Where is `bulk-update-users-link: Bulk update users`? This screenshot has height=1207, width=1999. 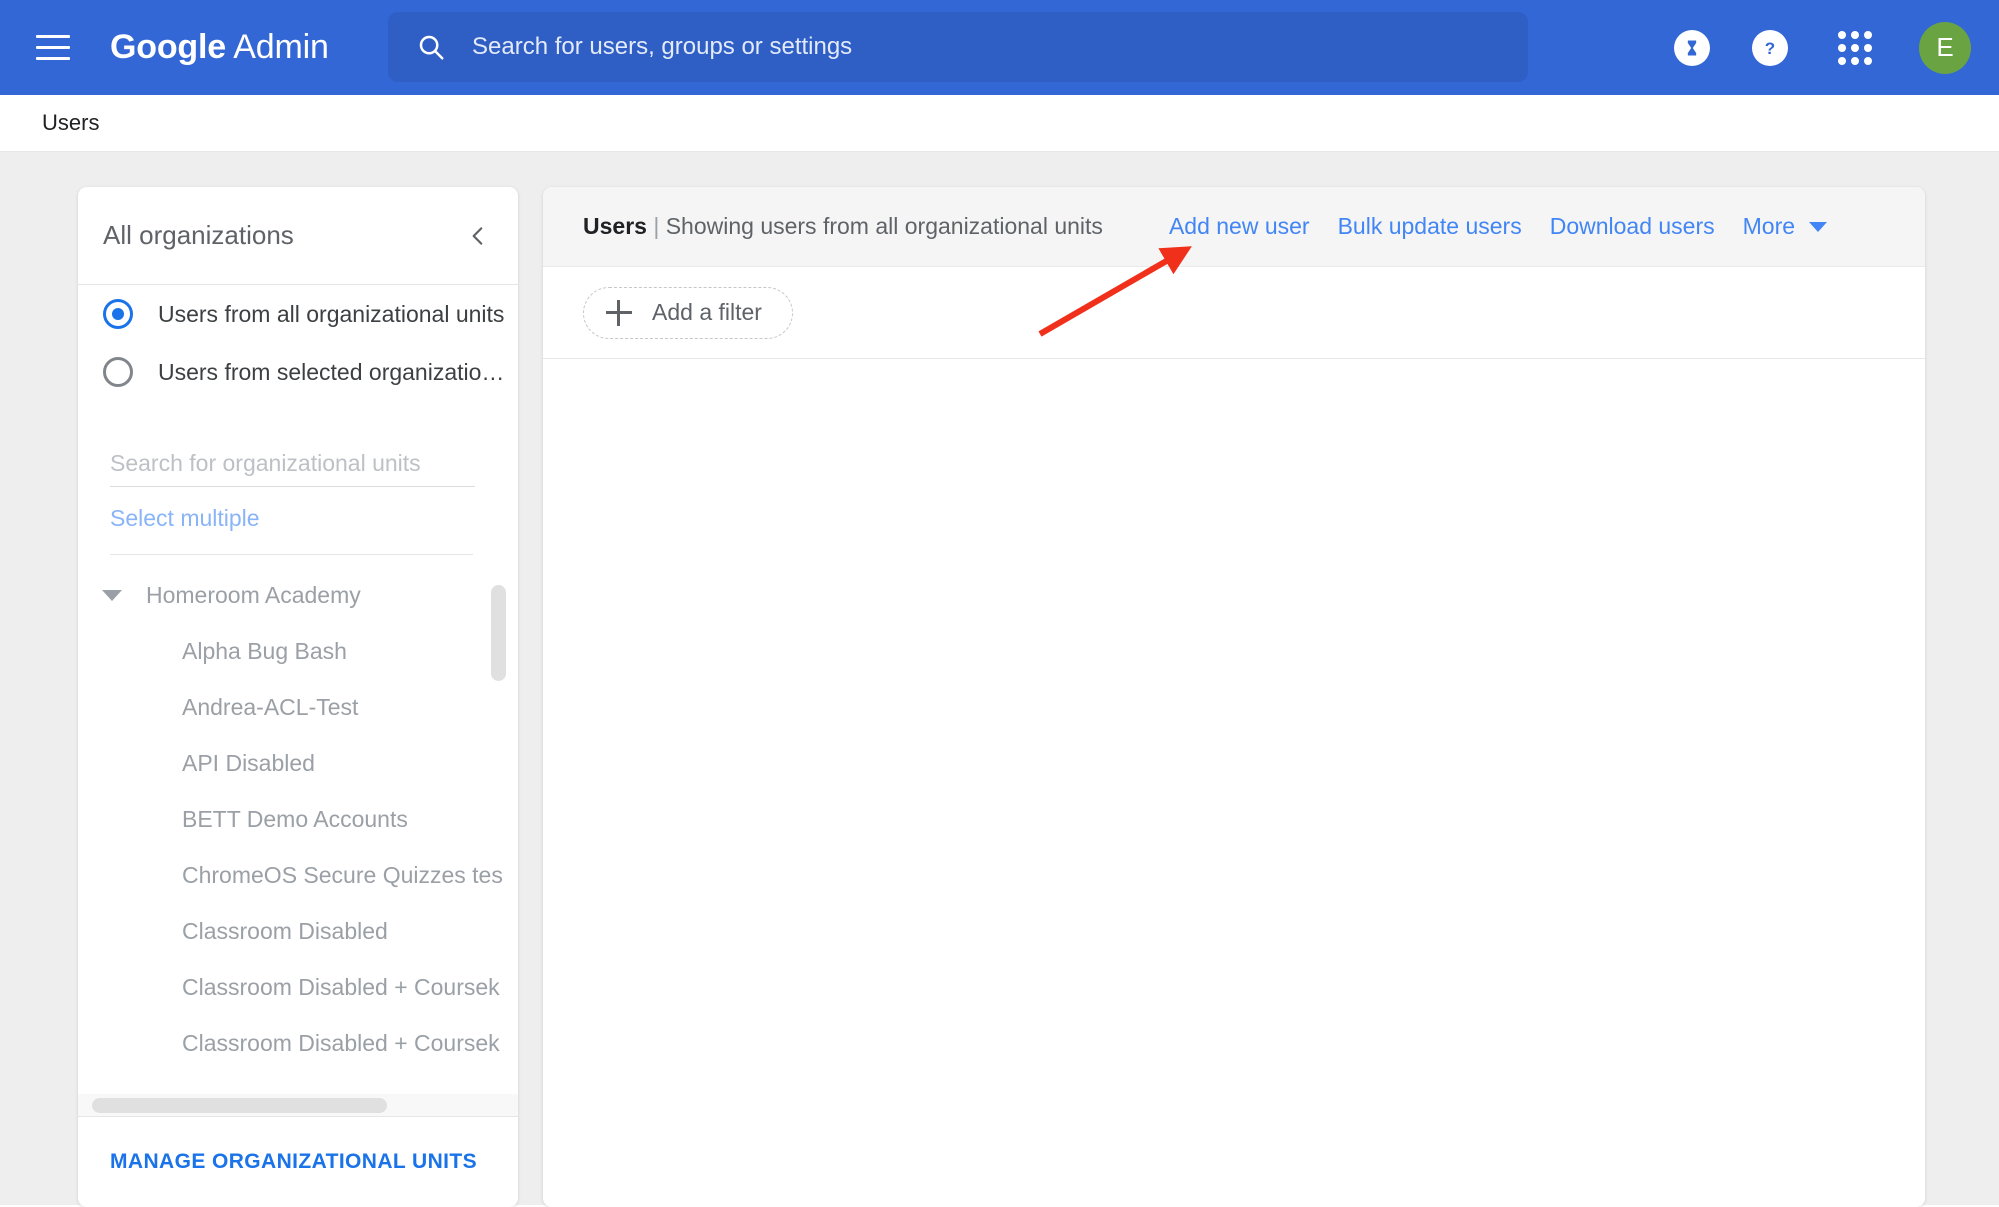
bulk-update-users-link: Bulk update users is located at coordinates (1430, 226).